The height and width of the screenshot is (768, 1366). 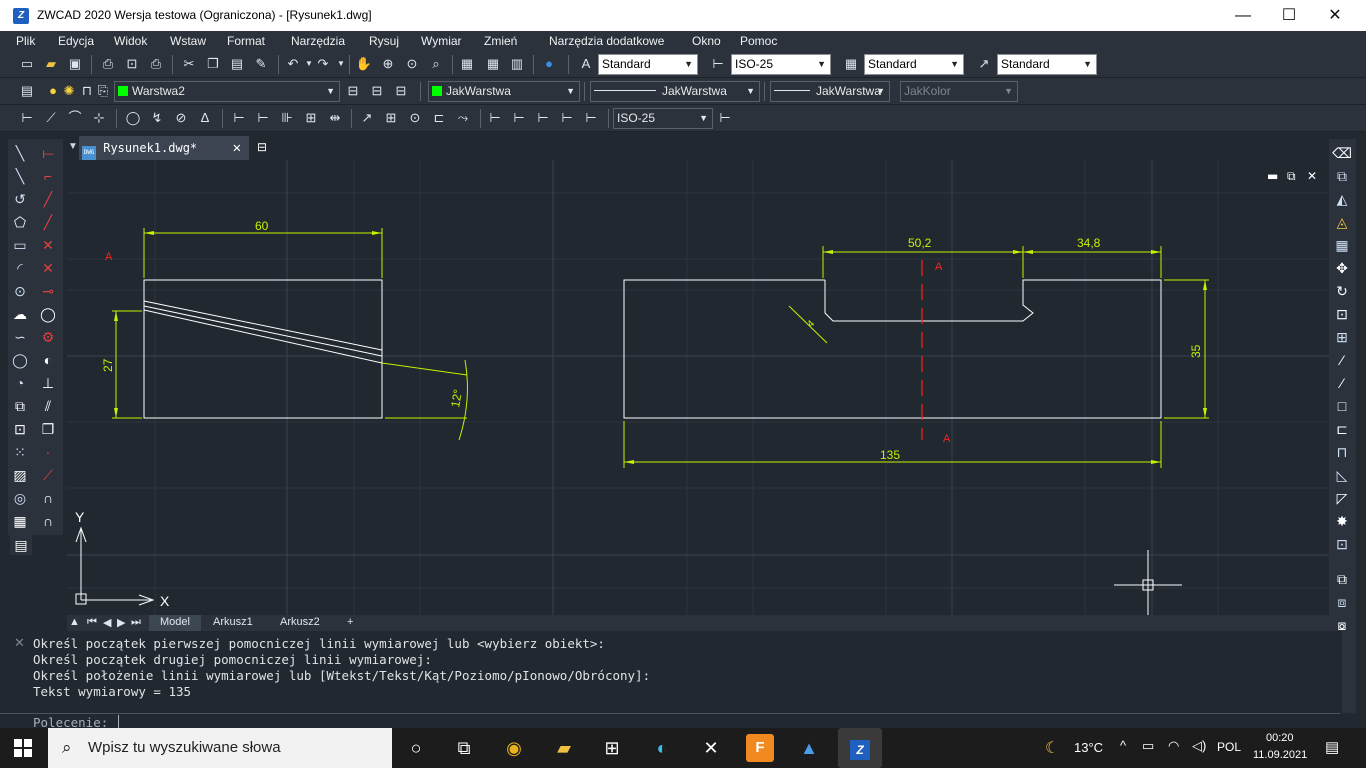 I want to click on notifications-icon: ▤, so click(x=1332, y=747).